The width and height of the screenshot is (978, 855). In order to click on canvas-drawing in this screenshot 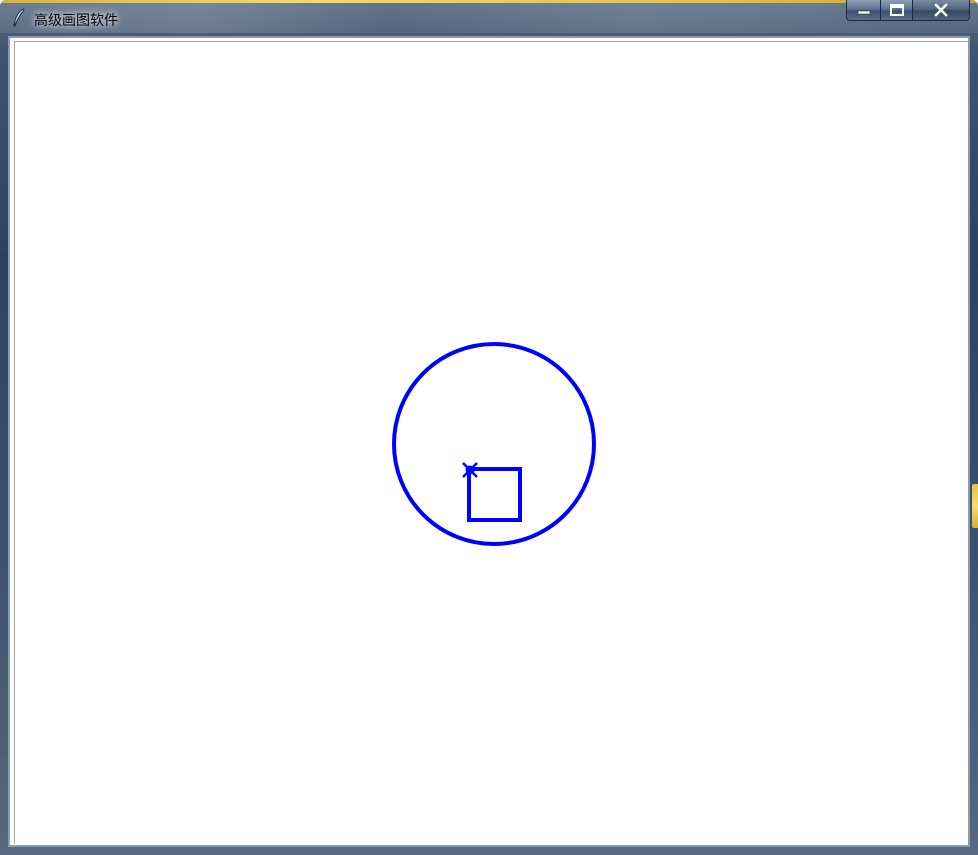, I will do `click(494, 444)`.